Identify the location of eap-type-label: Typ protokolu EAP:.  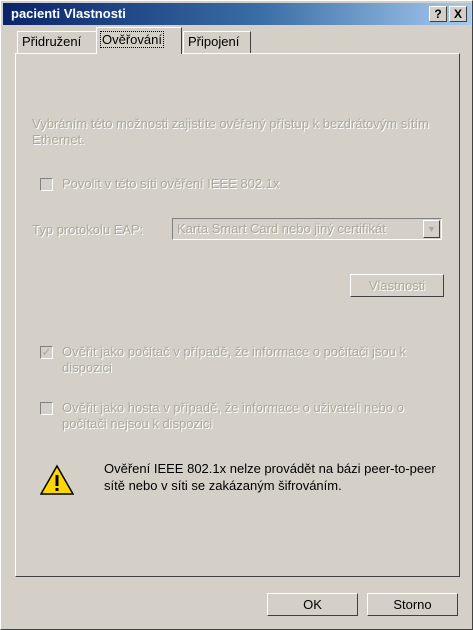
(88, 229).